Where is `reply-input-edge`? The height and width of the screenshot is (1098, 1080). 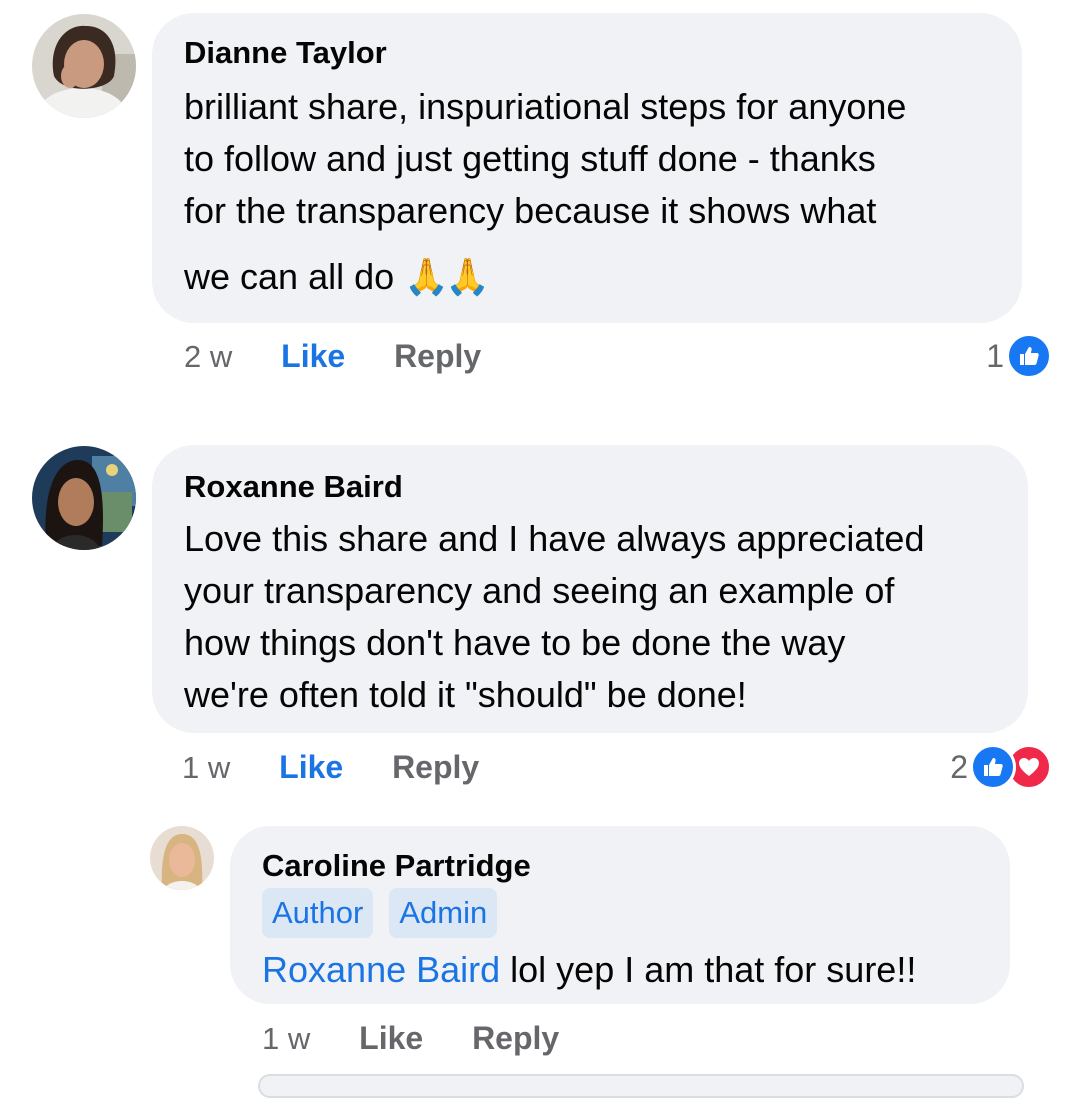
reply-input-edge is located at coordinates (641, 1086).